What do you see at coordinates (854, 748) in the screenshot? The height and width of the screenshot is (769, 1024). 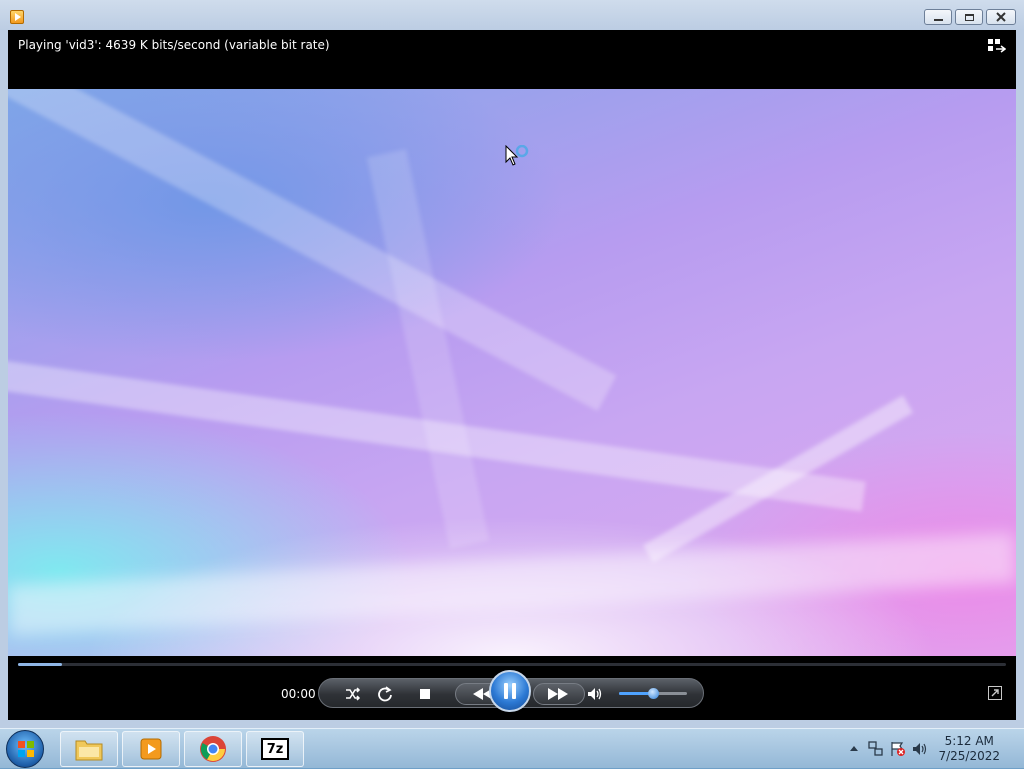 I see `show-hidden-icons-icon` at bounding box center [854, 748].